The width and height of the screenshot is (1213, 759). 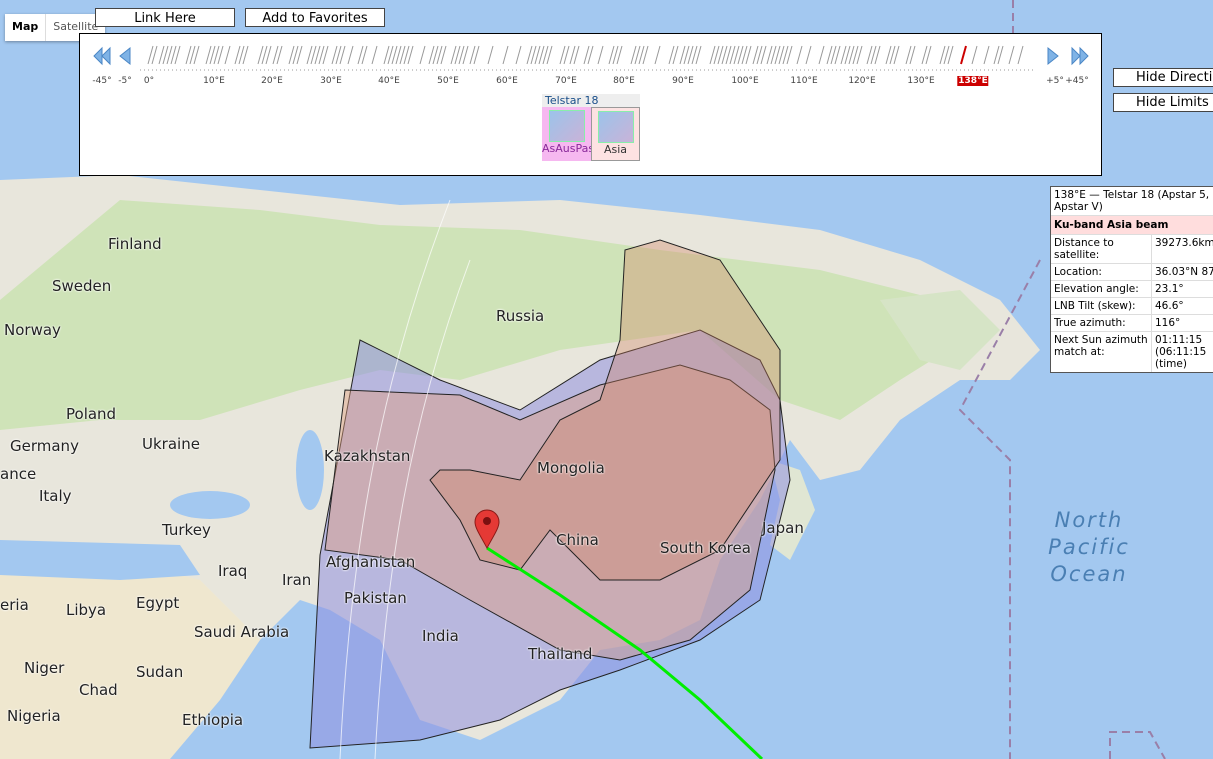 I want to click on info-row: True azimuth: 116°, so click(x=1132, y=323).